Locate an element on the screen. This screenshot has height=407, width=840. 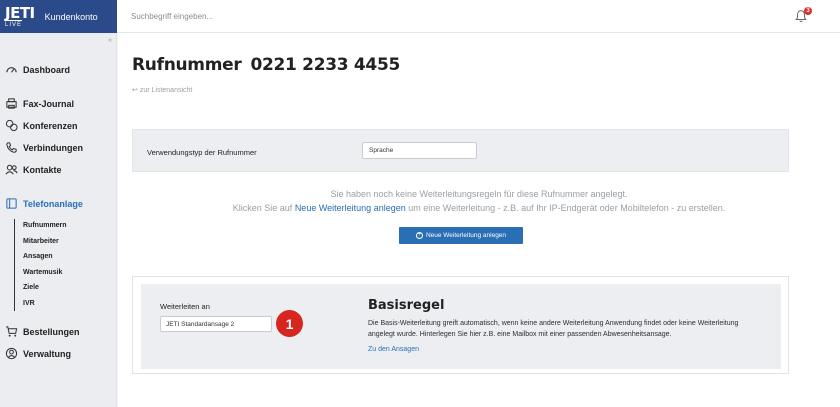
sidebar-item-verbindungen: Verbindungen is located at coordinates (44, 147).